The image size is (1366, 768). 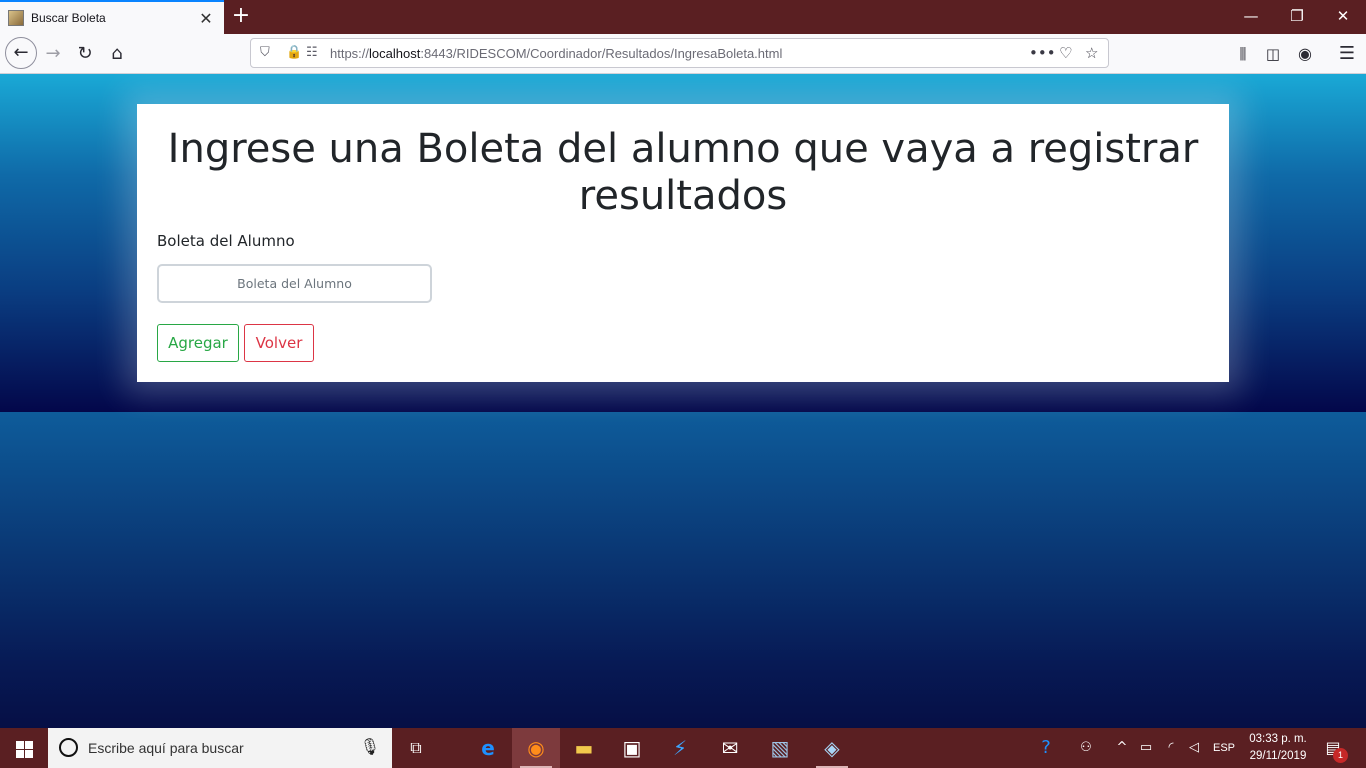 I want to click on taskbar-search-box: Escribe aquí para buscar 🎙, so click(x=220, y=748).